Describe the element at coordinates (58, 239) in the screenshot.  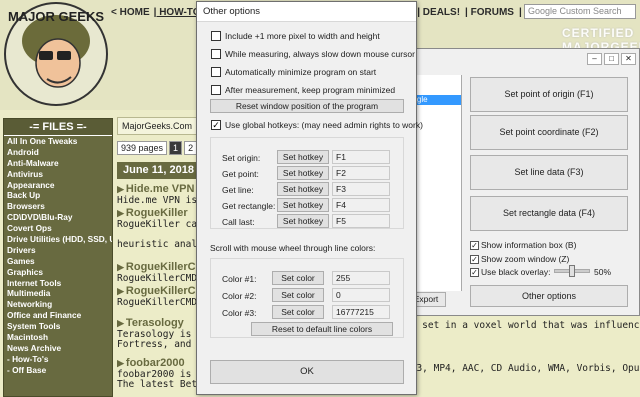
I see `sidebar-category-item: Drive Utilities (HDD, SSD, USB, DVD)` at that location.